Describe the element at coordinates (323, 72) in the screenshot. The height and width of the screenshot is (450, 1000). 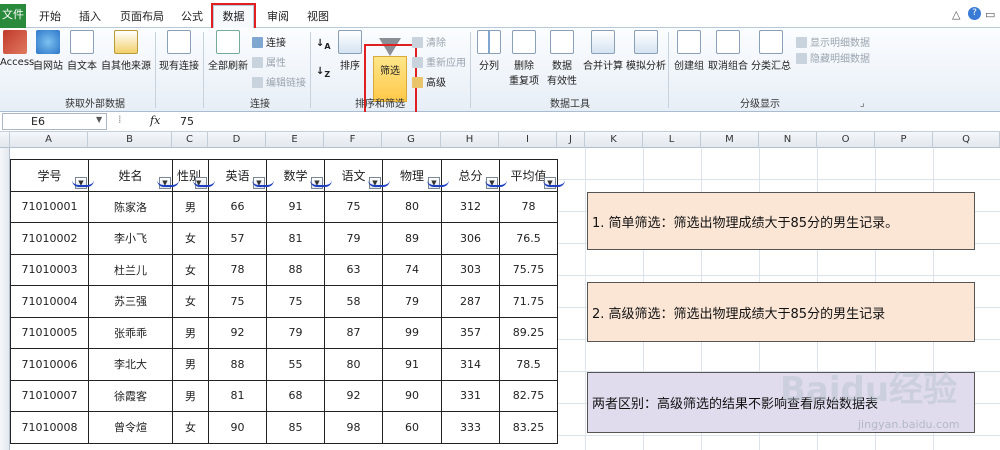
I see `sort-desc-button: ↓Z` at that location.